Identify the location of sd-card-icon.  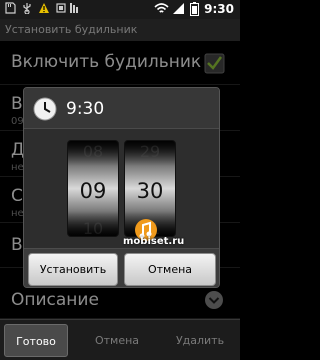
(10, 8).